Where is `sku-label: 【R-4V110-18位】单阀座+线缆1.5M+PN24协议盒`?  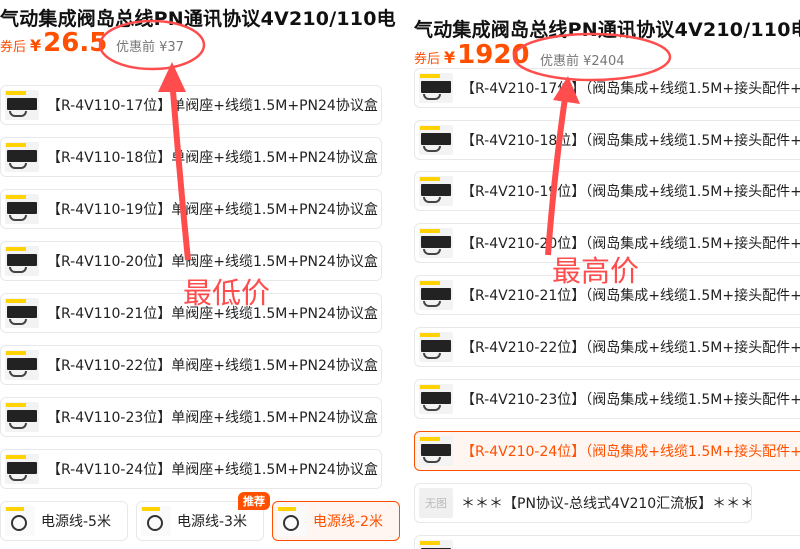 sku-label: 【R-4V110-18位】单阀座+线缆1.5M+PN24协议盒 is located at coordinates (212, 158).